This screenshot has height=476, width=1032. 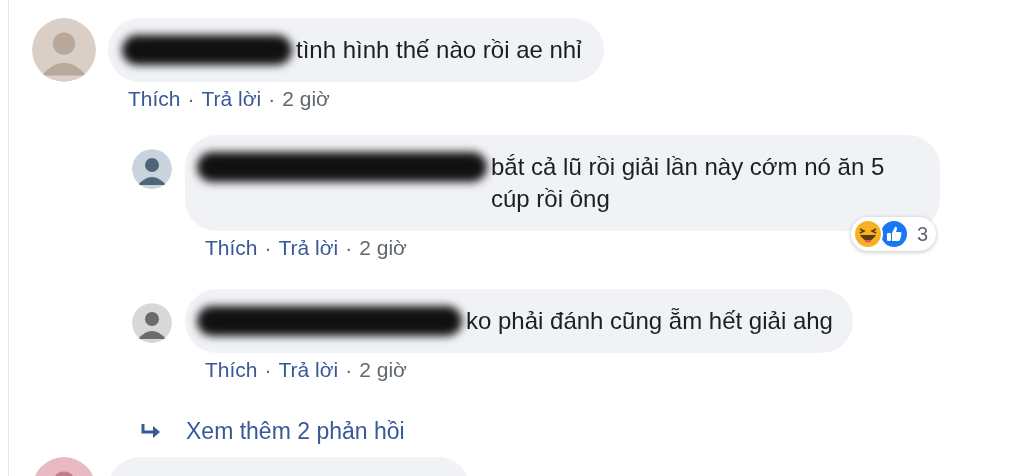 I want to click on laughing-face-icon, so click(x=867, y=234).